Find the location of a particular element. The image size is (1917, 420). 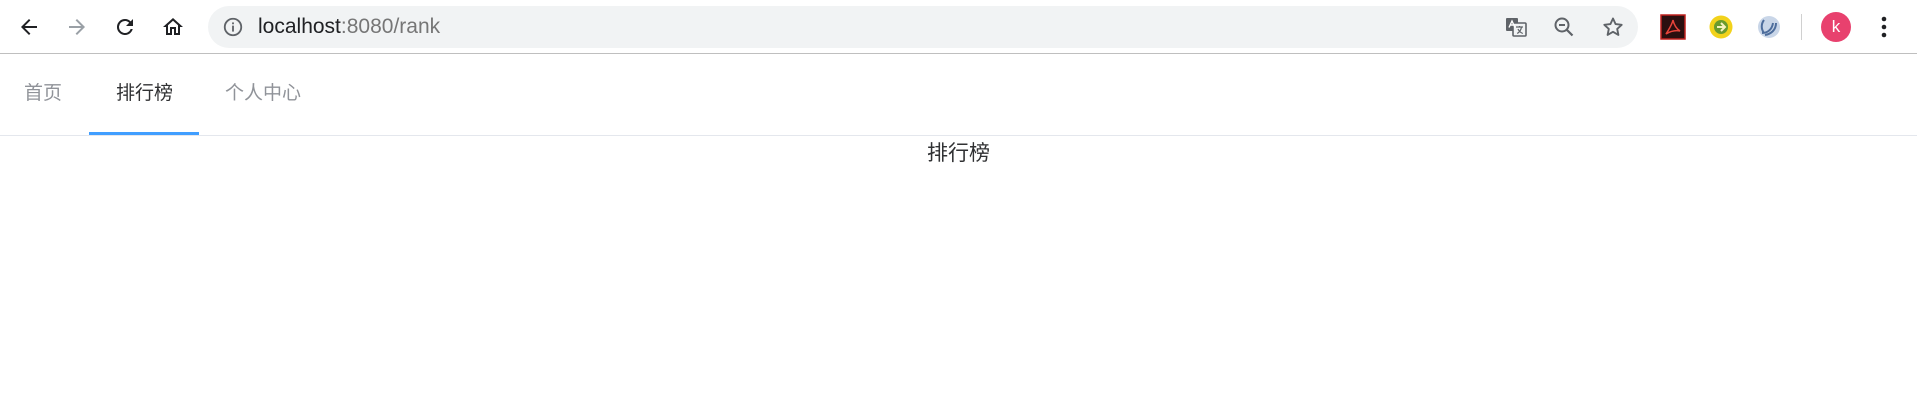

home-button is located at coordinates (173, 27).